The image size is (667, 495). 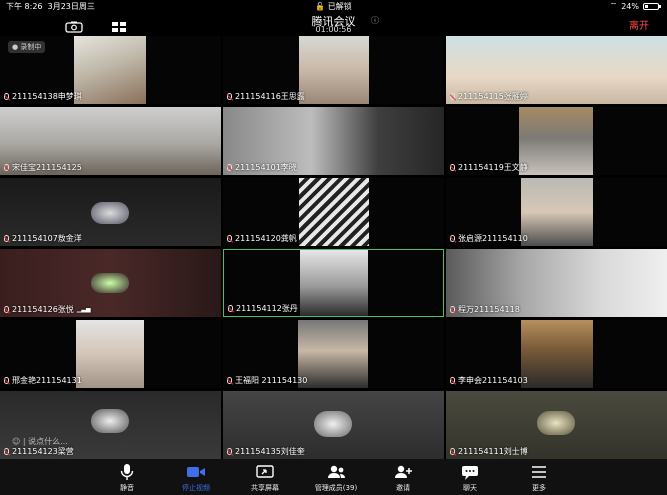 I want to click on stop-video-button: 停止视频, so click(x=196, y=477).